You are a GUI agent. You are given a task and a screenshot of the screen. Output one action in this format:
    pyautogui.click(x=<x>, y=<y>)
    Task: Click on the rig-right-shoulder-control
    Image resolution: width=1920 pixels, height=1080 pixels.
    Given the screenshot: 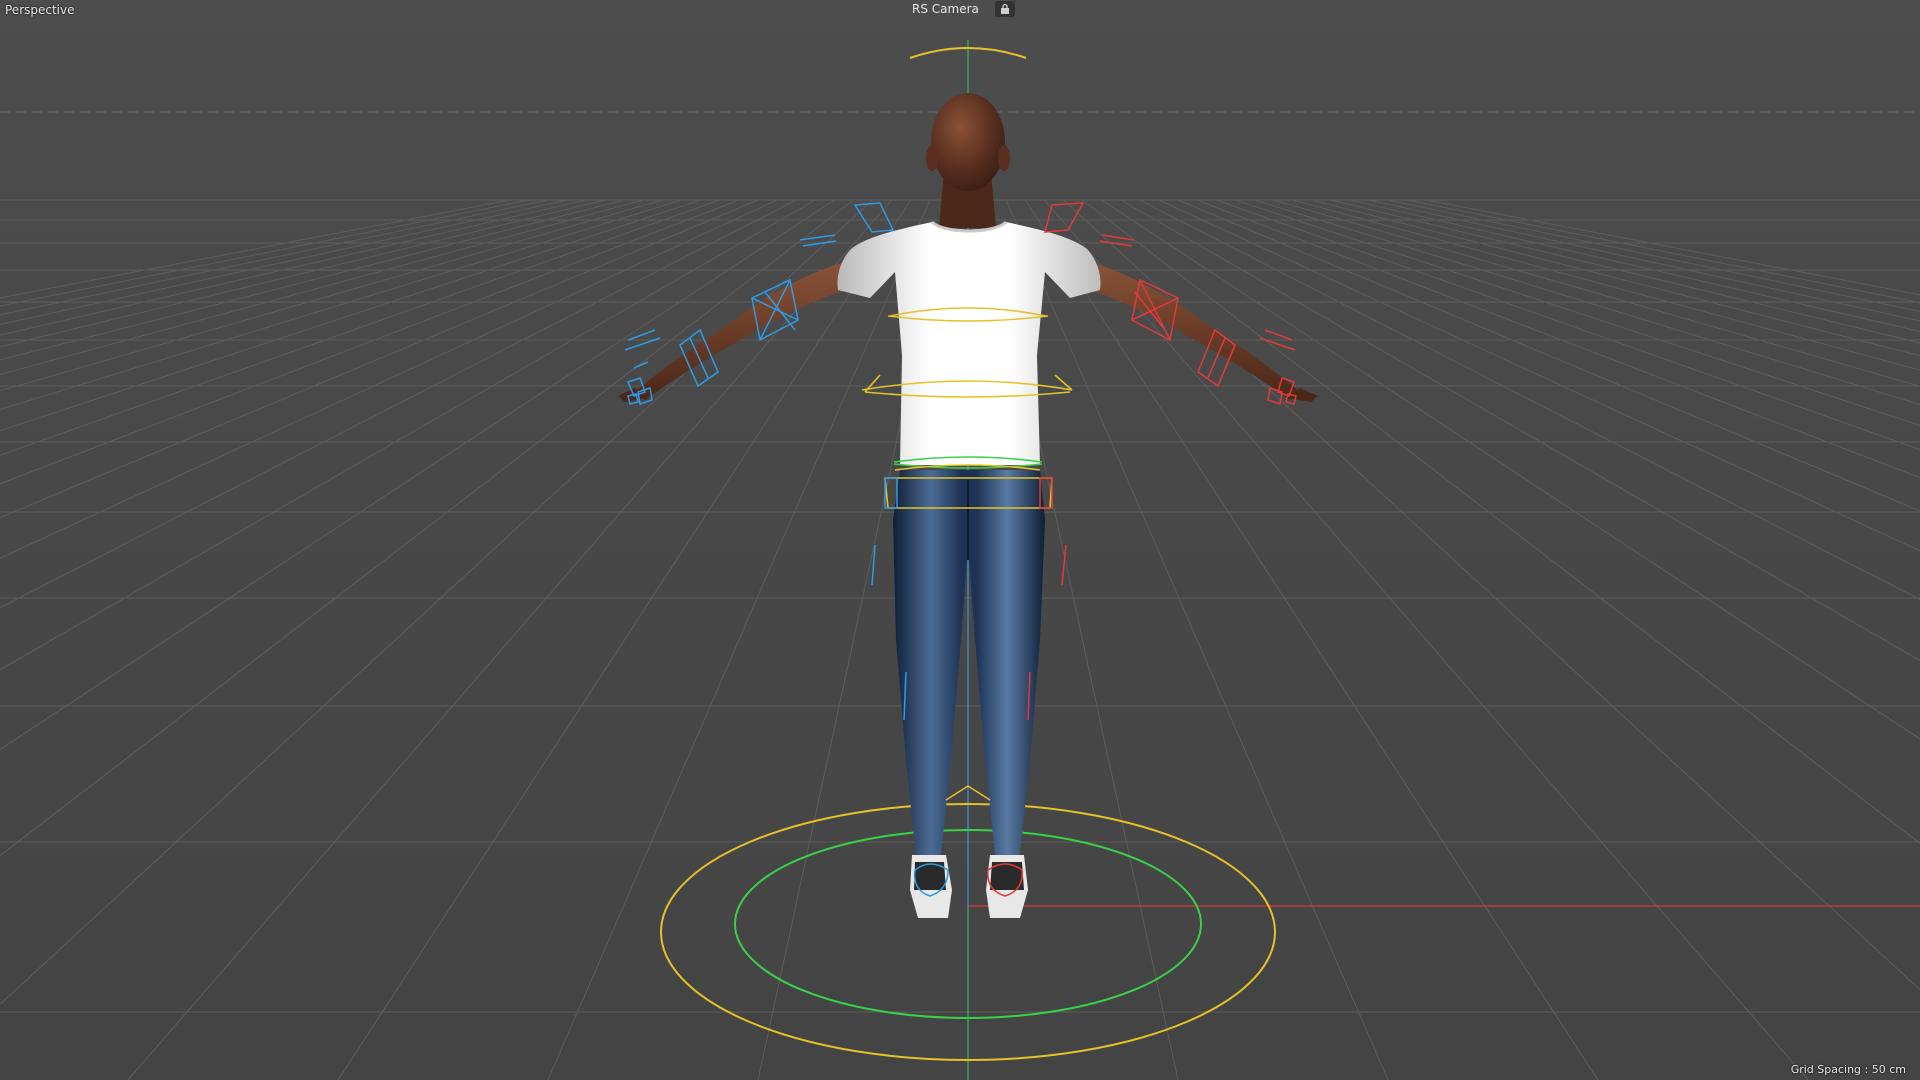 What is the action you would take?
    pyautogui.click(x=1064, y=217)
    